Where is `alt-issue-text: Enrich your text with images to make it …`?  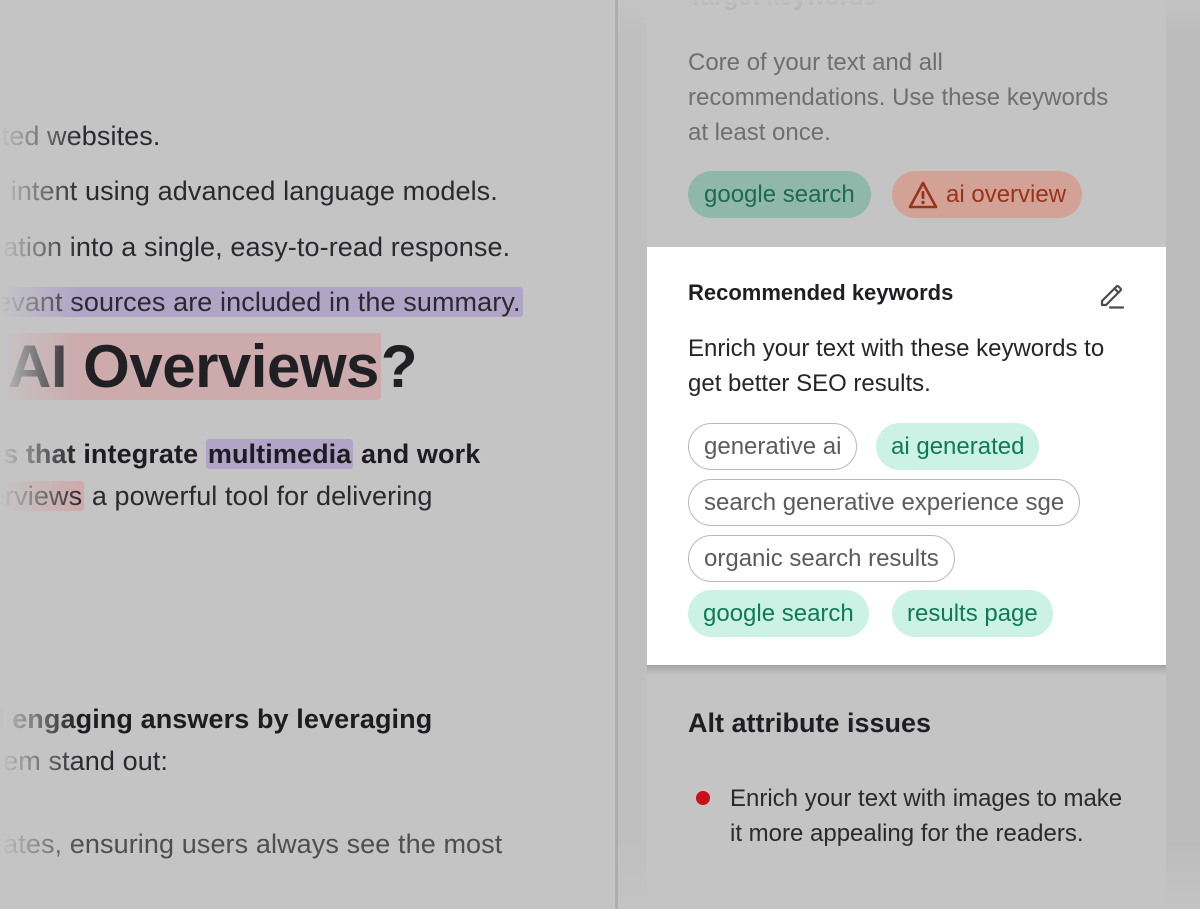 alt-issue-text: Enrich your text with images to make it … is located at coordinates (926, 816).